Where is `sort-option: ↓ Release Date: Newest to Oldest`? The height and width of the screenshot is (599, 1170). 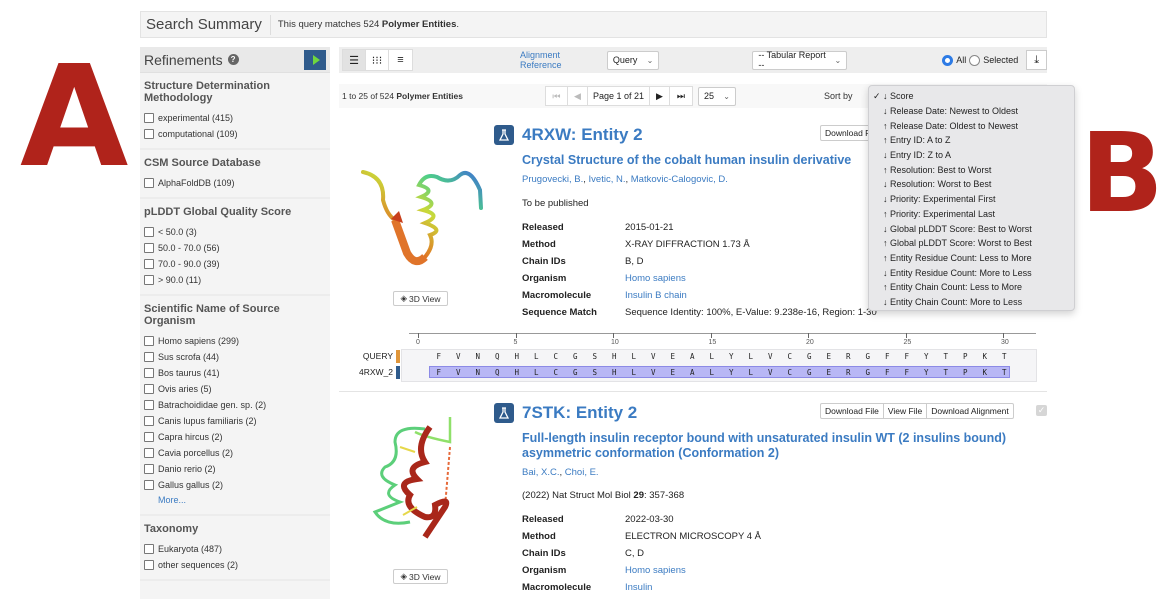
sort-option: ↓ Release Date: Newest to Oldest is located at coordinates (971, 111).